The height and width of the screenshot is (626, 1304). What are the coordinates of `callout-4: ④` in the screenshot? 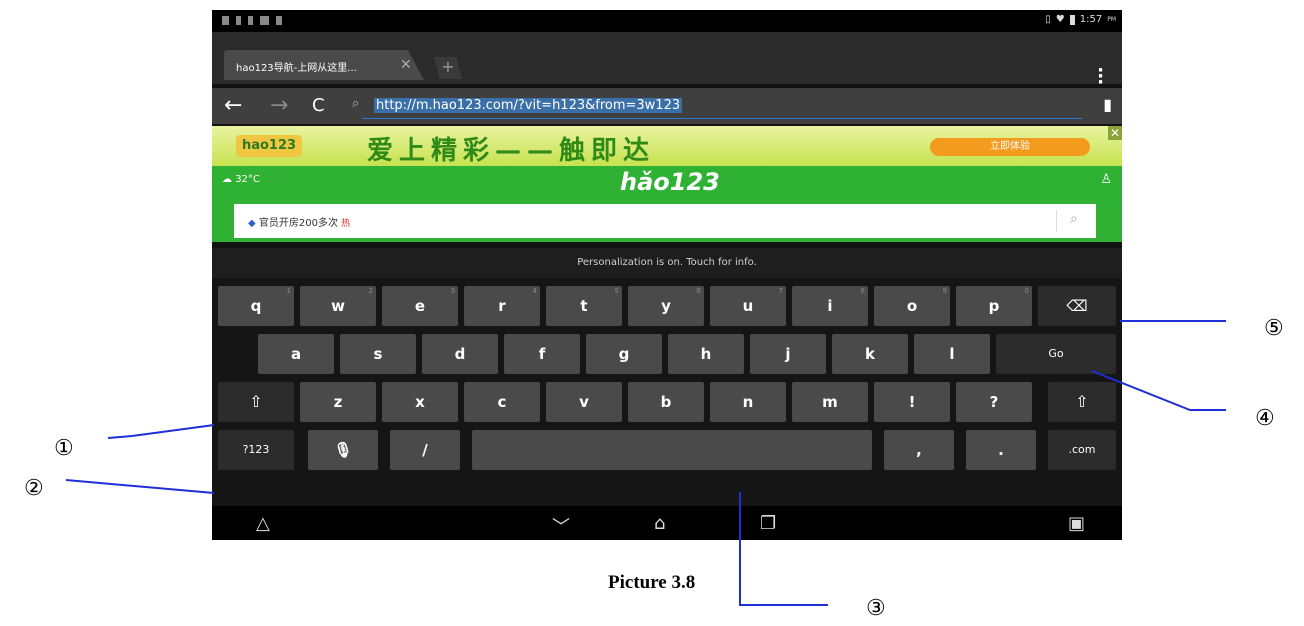 It's located at (1265, 418).